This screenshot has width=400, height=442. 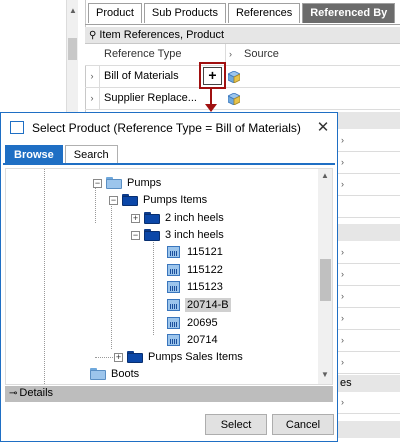 What do you see at coordinates (92, 36) in the screenshot?
I see `pin-icon: ⚲` at bounding box center [92, 36].